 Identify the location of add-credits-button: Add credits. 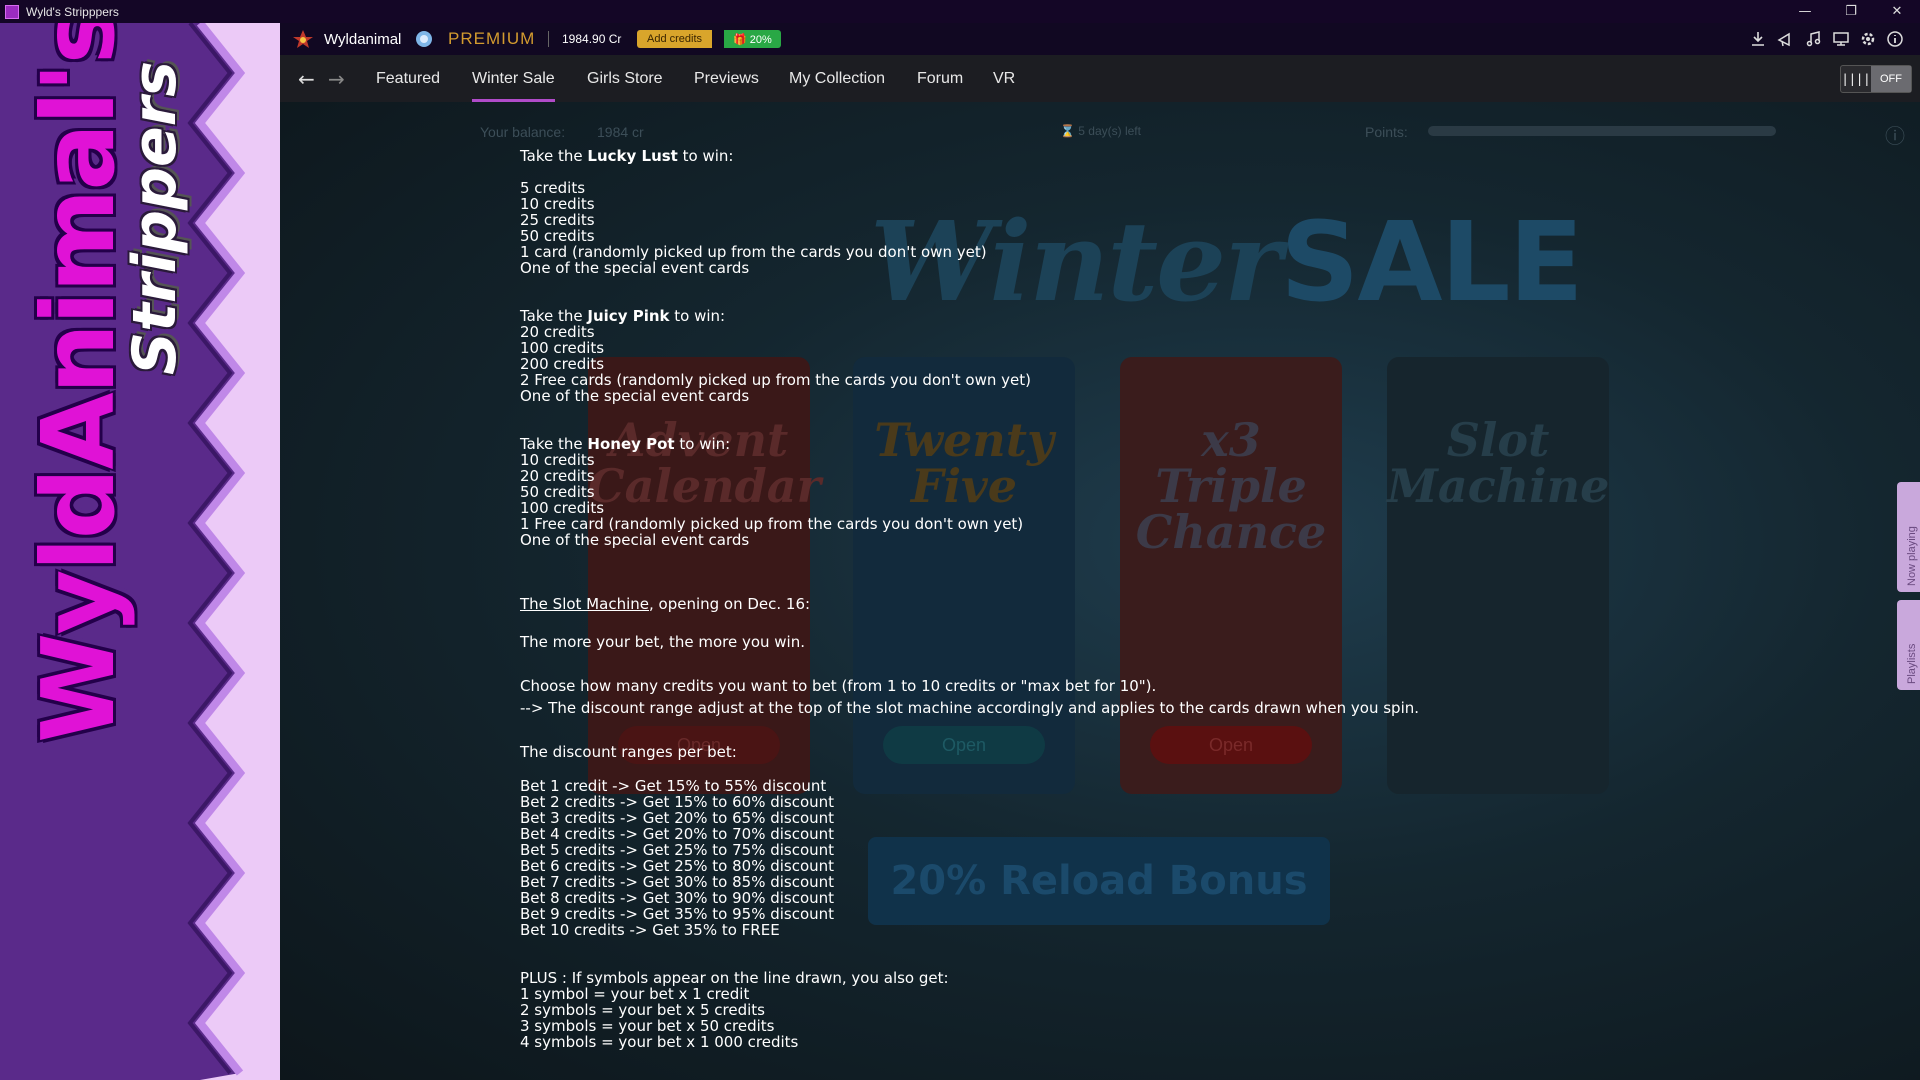
(675, 39).